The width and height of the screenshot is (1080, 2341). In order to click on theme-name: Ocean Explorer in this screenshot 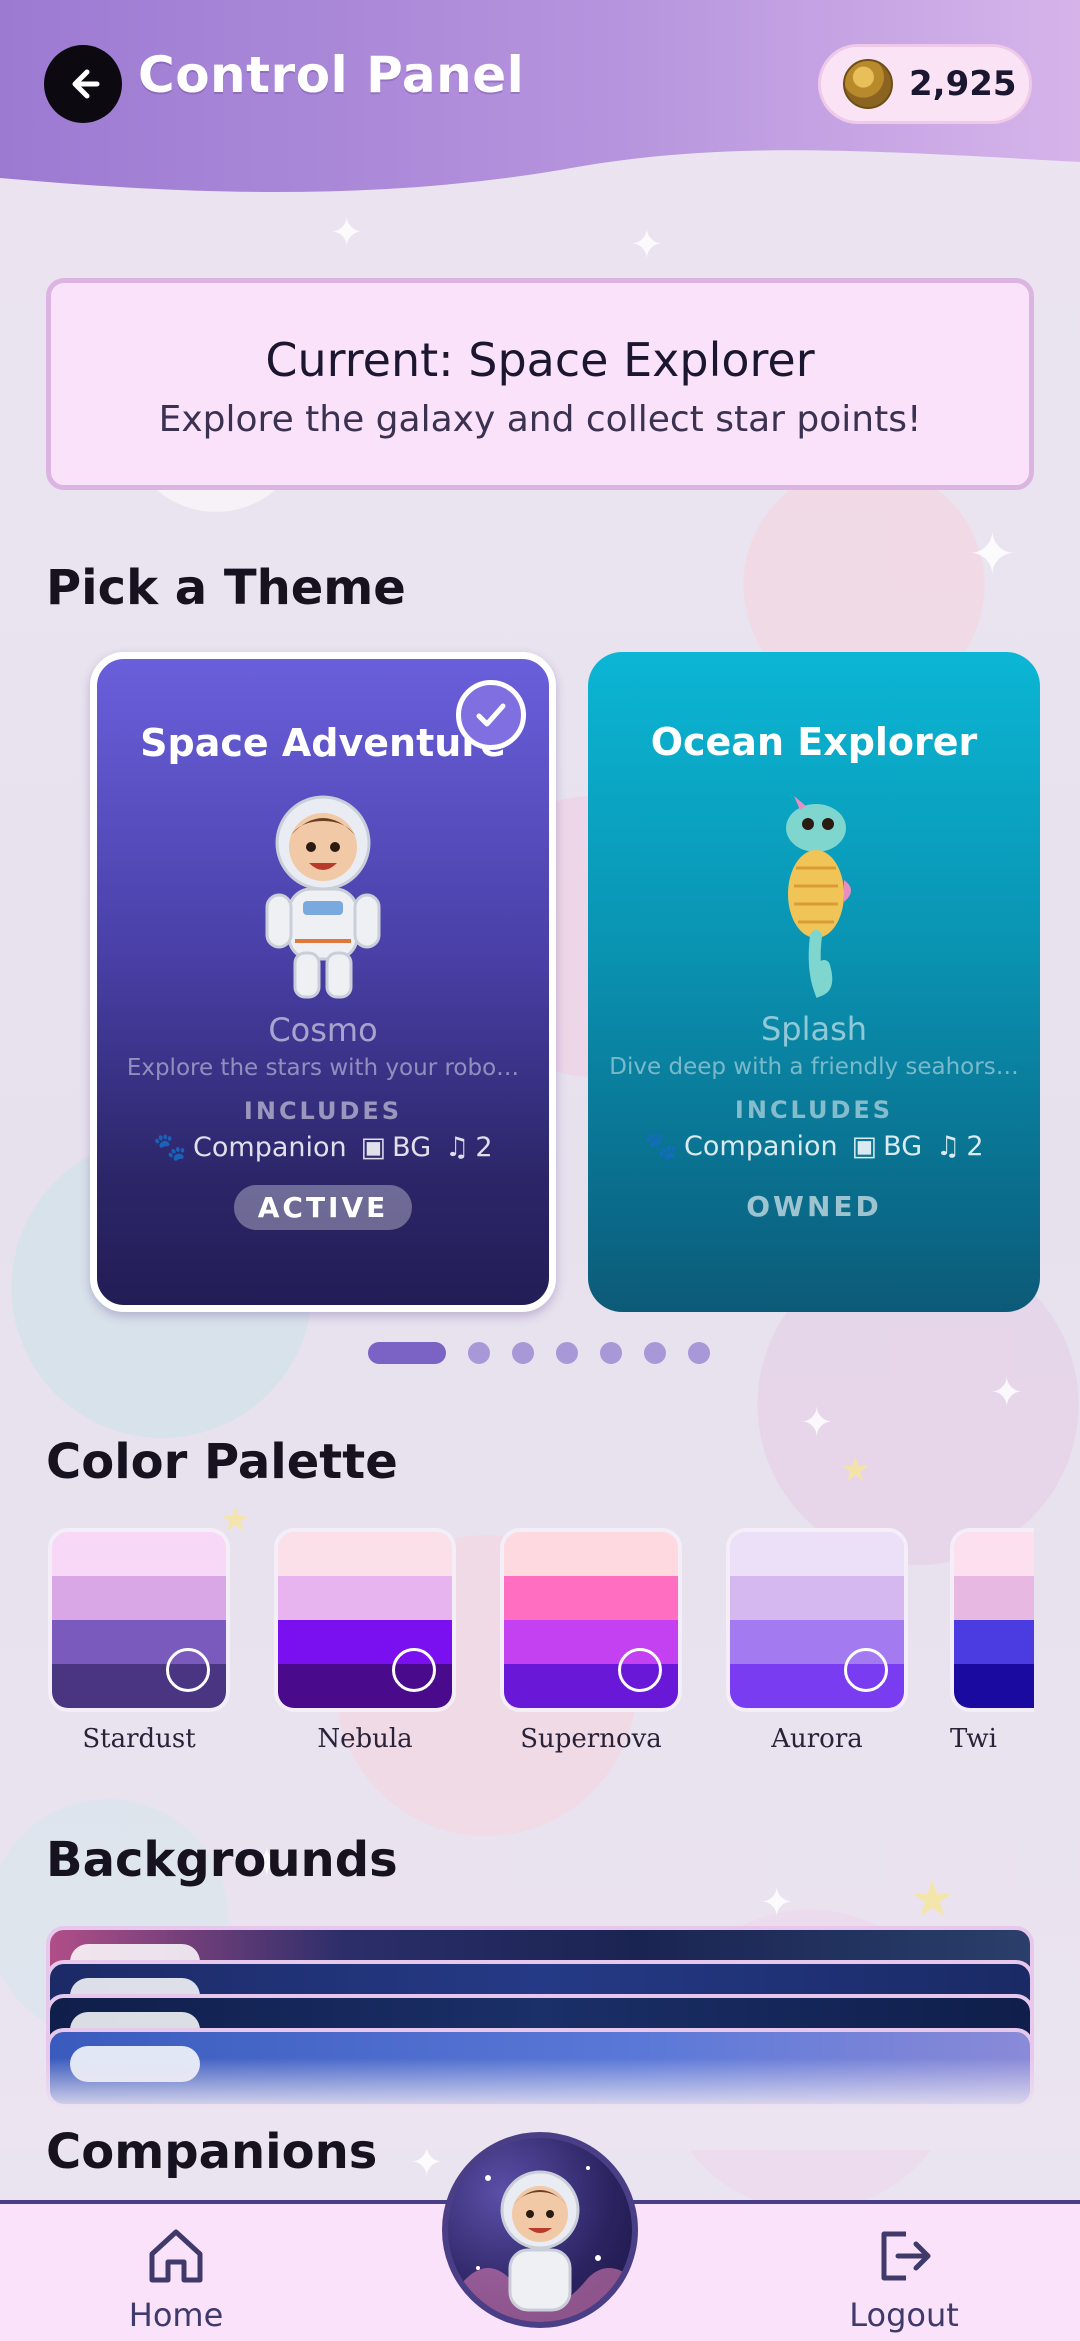, I will do `click(814, 742)`.